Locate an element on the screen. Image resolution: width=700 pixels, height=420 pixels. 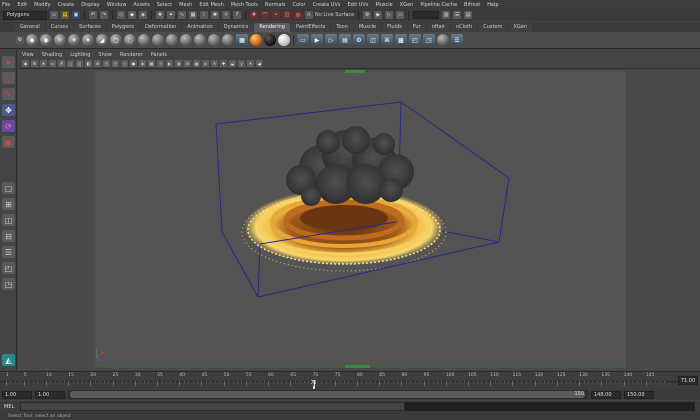
xray-joints-icon: ✚ is located at coordinates (223, 63).